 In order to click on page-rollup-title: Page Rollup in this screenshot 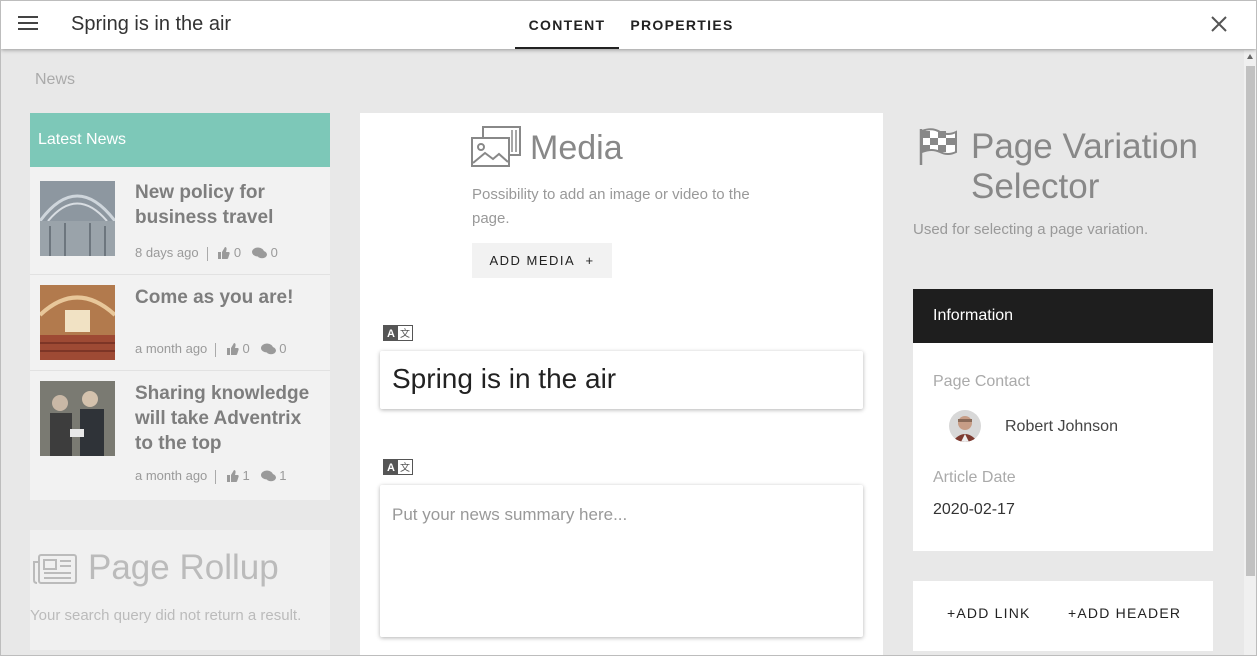, I will do `click(183, 567)`.